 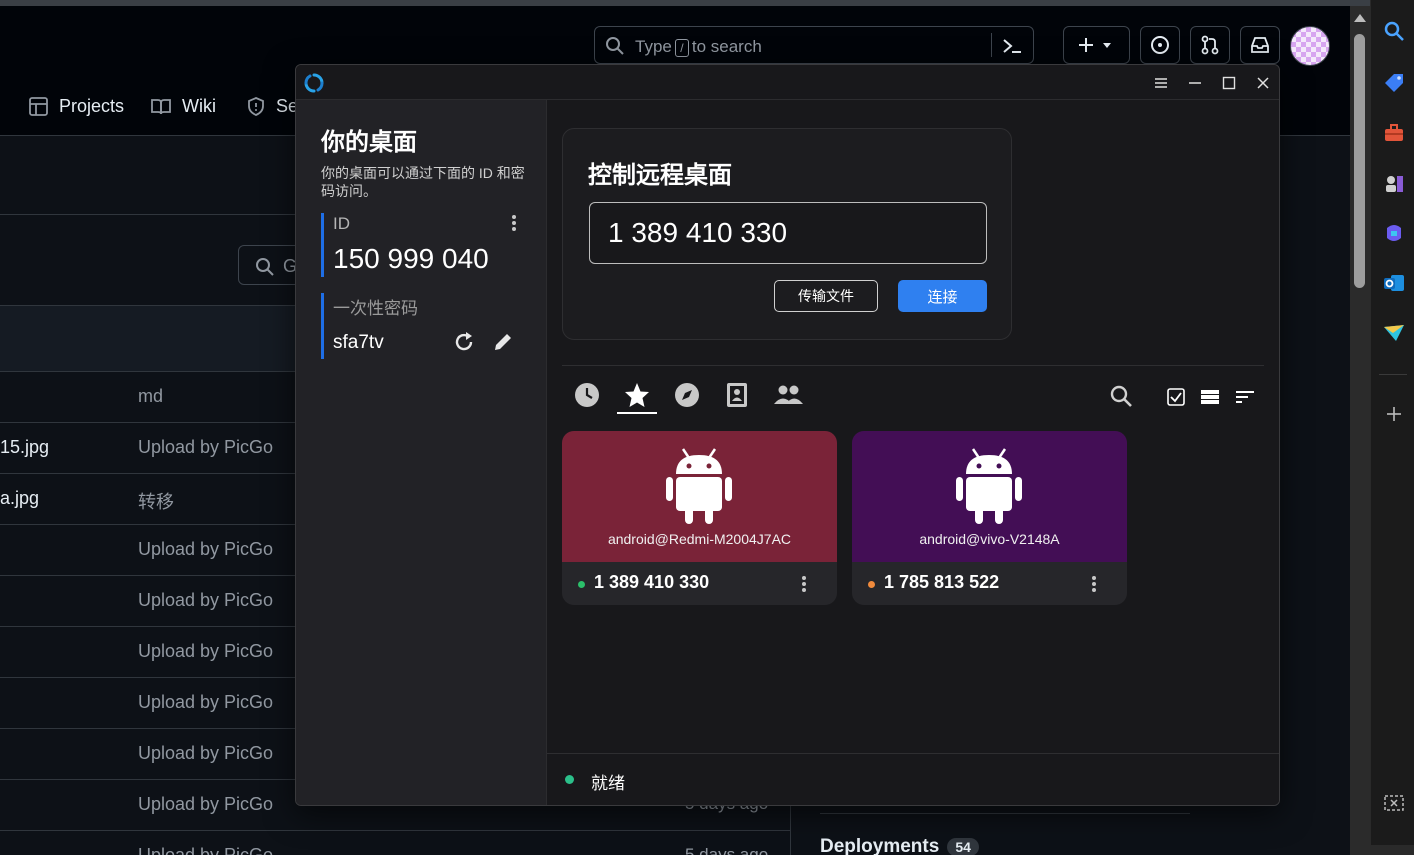 What do you see at coordinates (587, 395) in the screenshot?
I see `tab-recent` at bounding box center [587, 395].